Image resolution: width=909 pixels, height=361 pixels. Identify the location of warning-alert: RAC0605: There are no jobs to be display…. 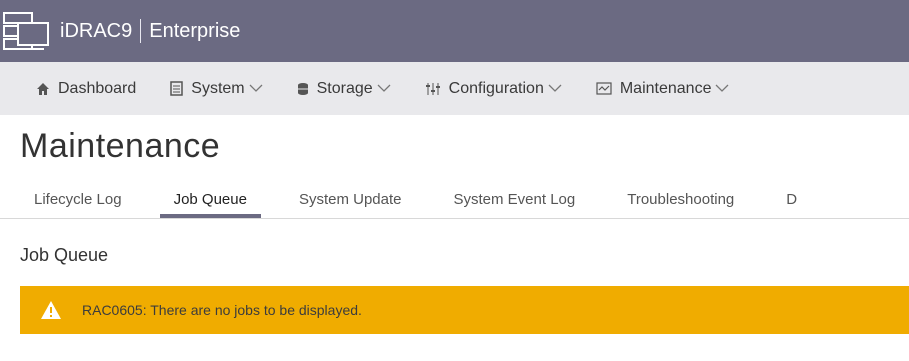
(464, 310).